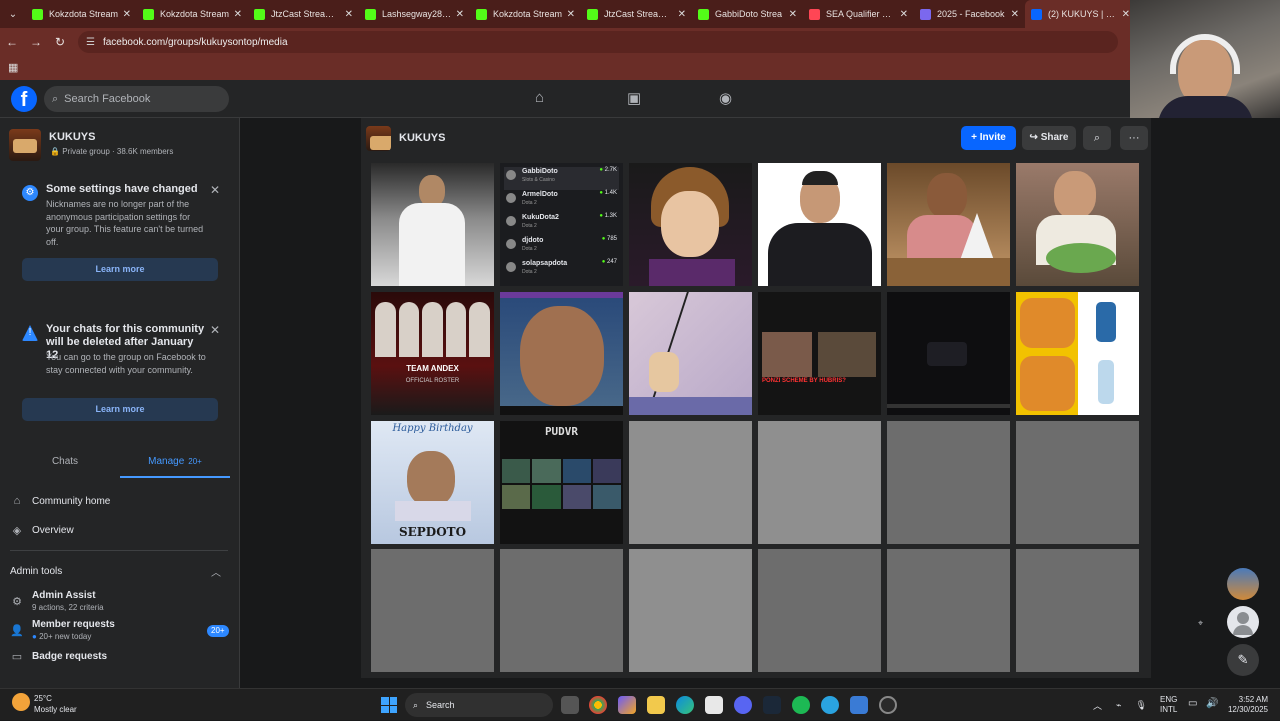 The width and height of the screenshot is (1280, 721). Describe the element at coordinates (859, 705) in the screenshot. I see `photos-icon` at that location.